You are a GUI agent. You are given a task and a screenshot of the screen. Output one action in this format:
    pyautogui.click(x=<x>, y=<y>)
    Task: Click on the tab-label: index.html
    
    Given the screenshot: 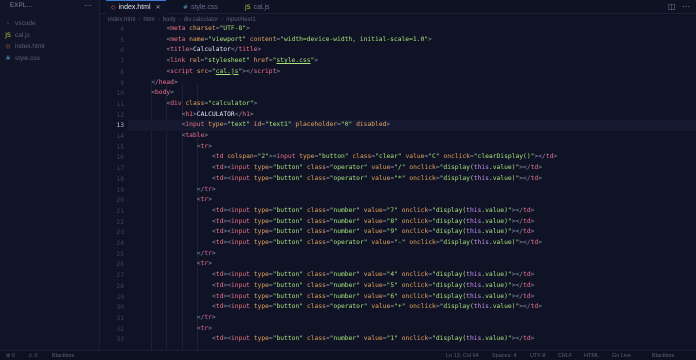 What is the action you would take?
    pyautogui.click(x=134, y=7)
    